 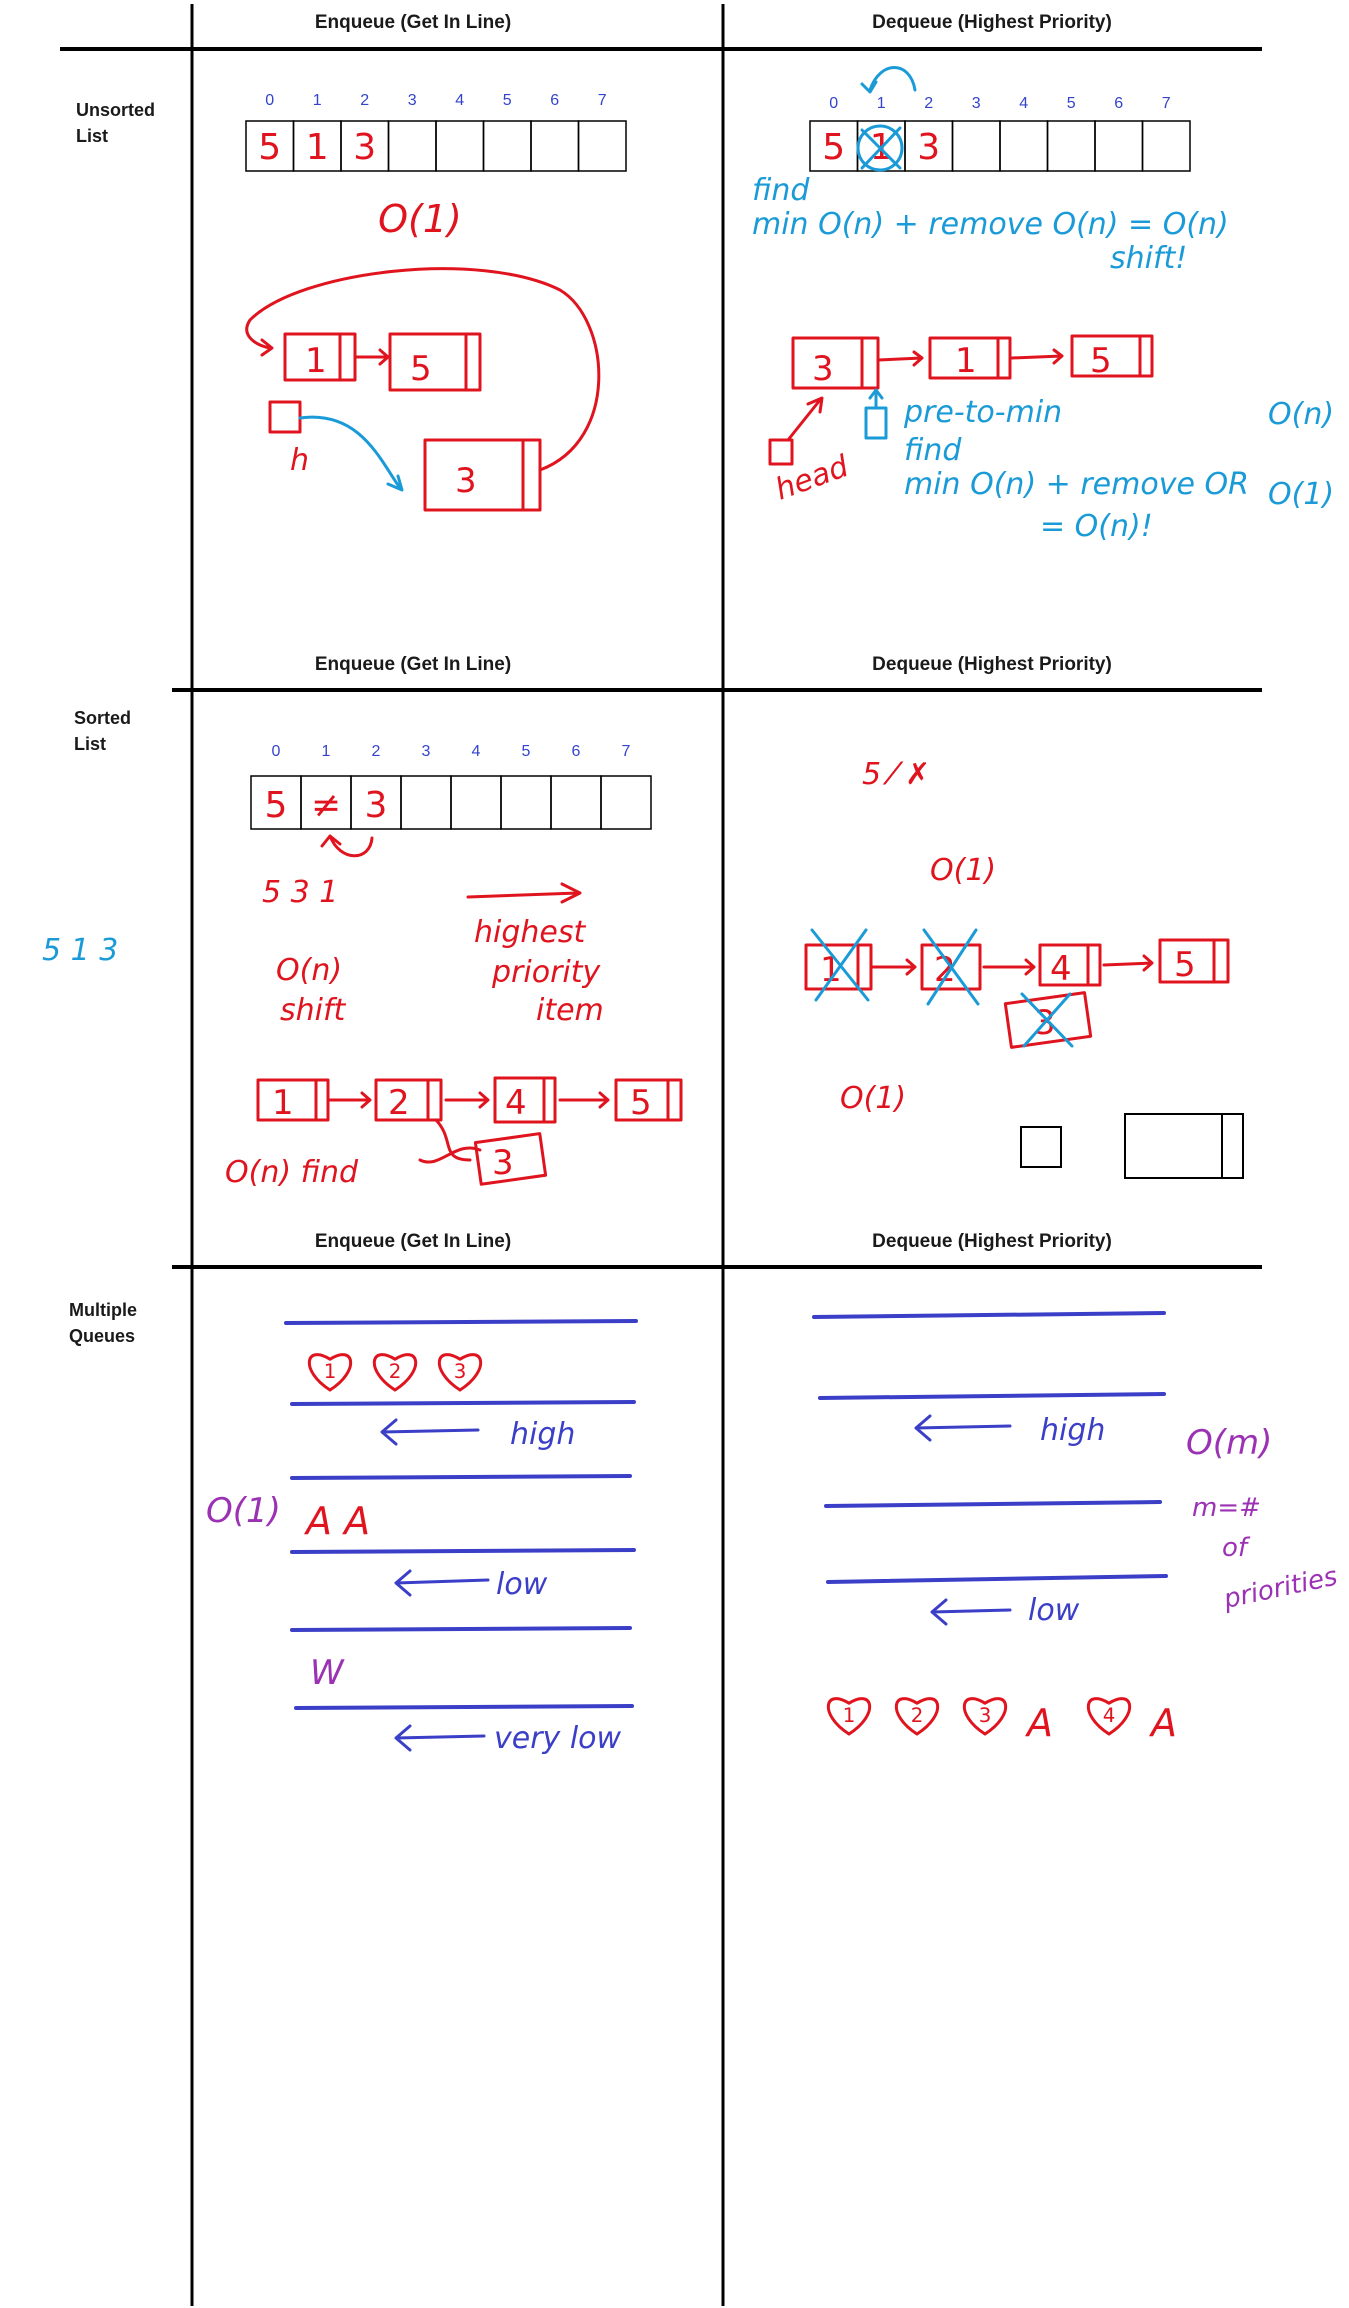 I want to click on dequeue-header-3: Dequeue (Highest Priority), so click(x=992, y=1241).